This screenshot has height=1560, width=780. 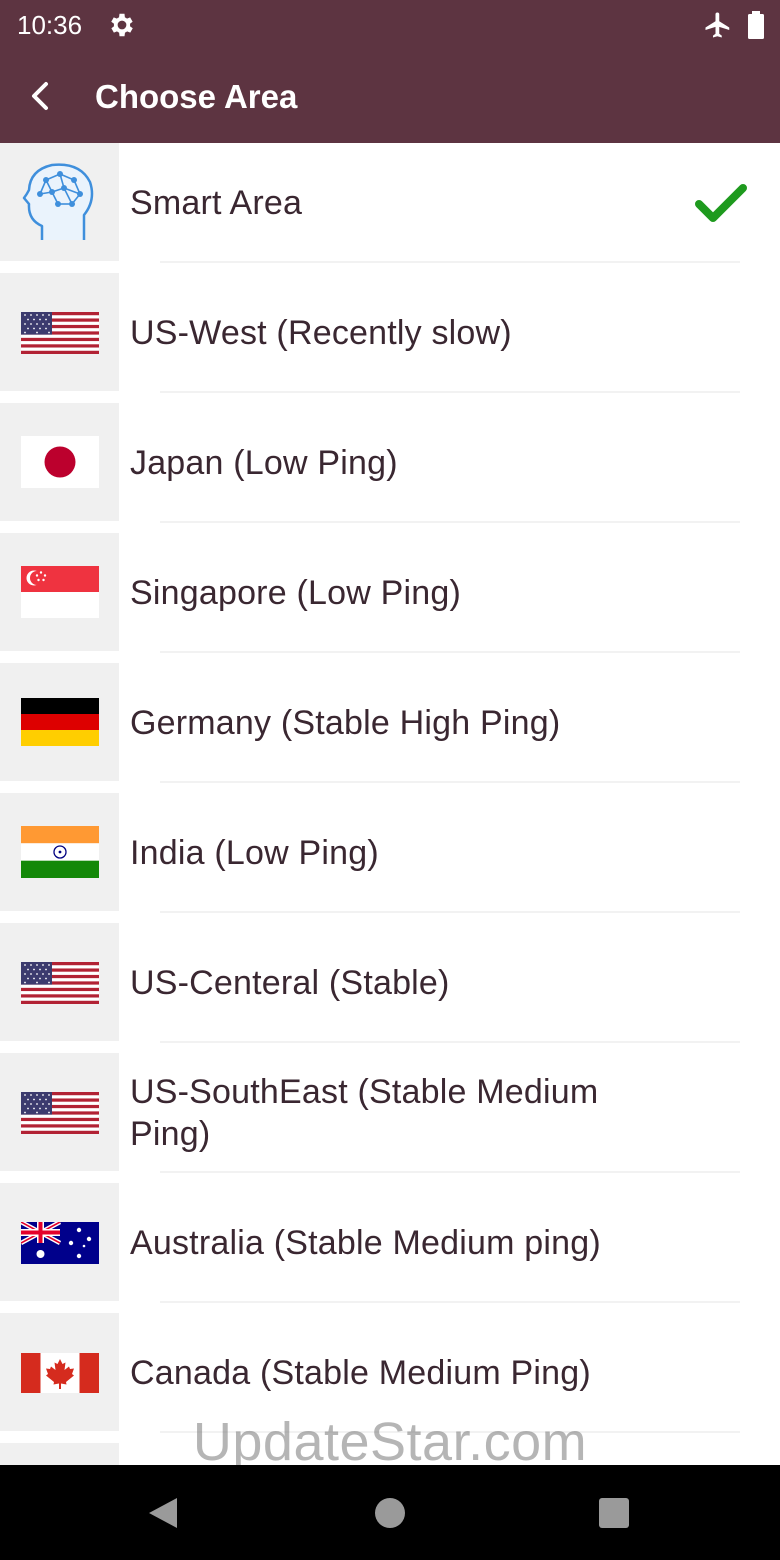 I want to click on area-item-smart: Smart Area, so click(x=390, y=208).